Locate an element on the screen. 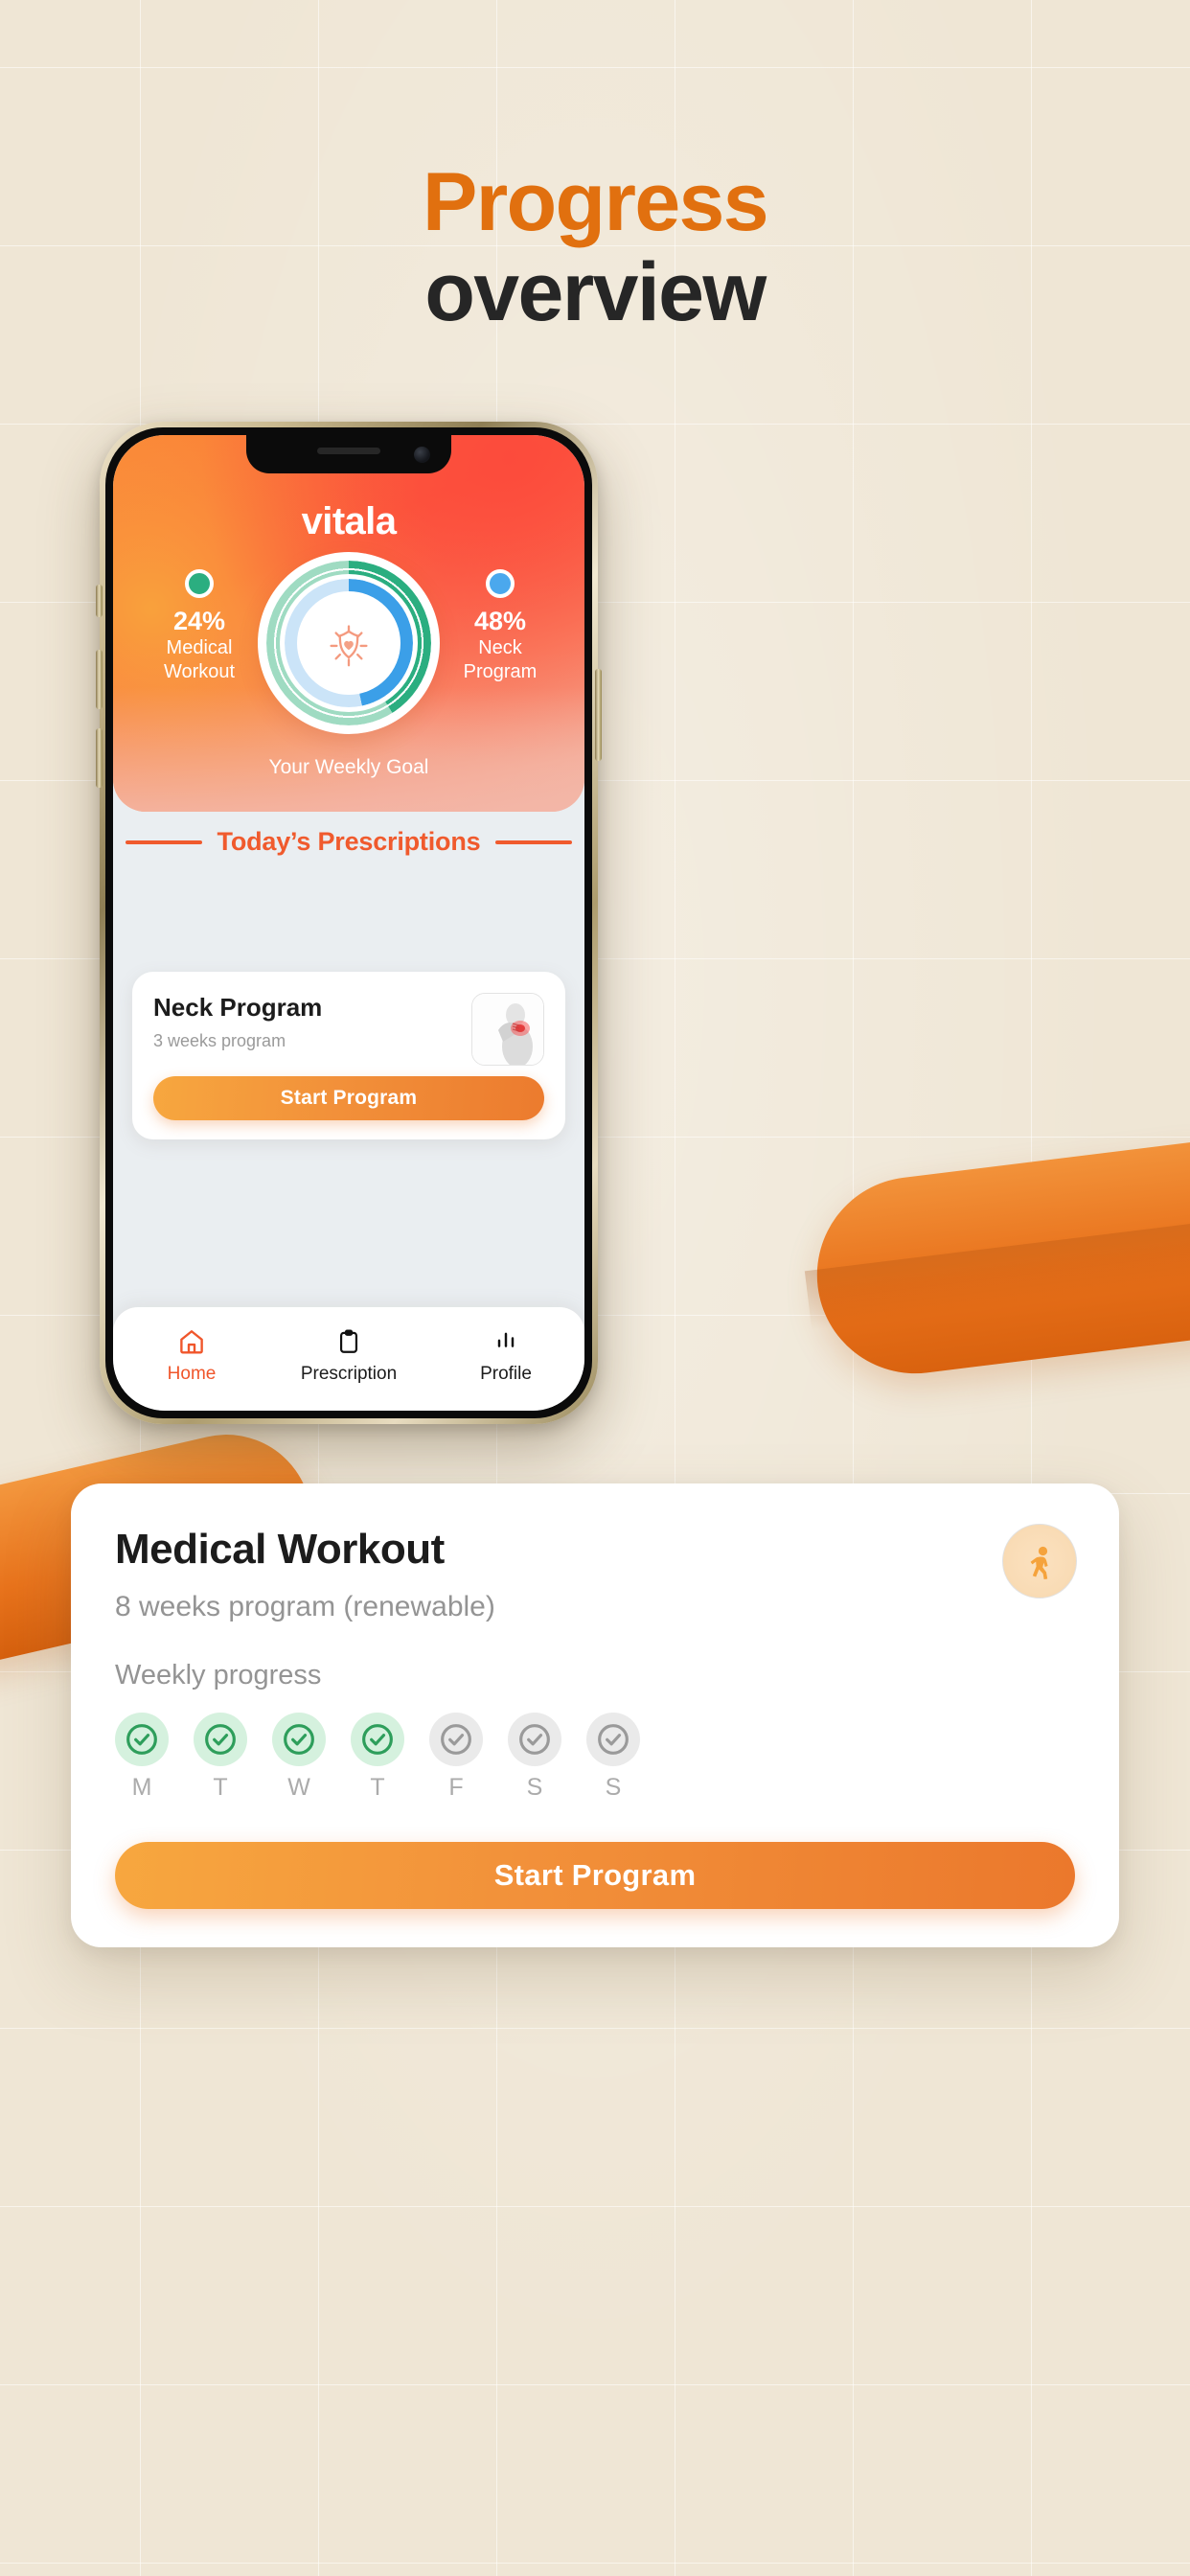 The width and height of the screenshot is (1190, 2576). stat-medical-workout: 24% Medical Workout is located at coordinates (199, 626).